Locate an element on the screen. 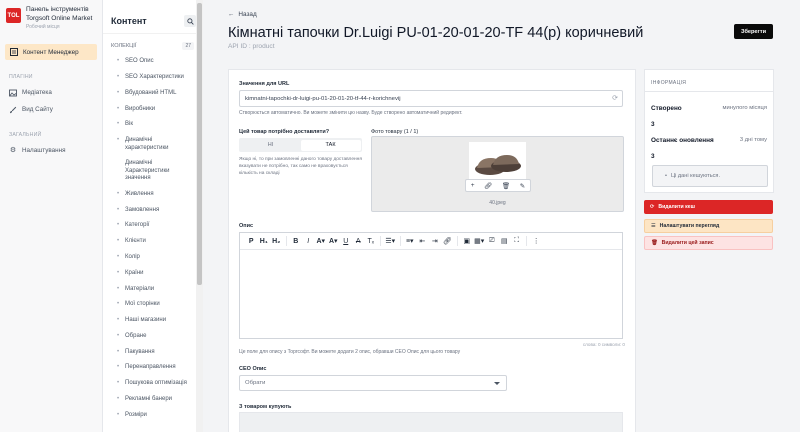  heading1-icon: H₁ is located at coordinates (264, 241).